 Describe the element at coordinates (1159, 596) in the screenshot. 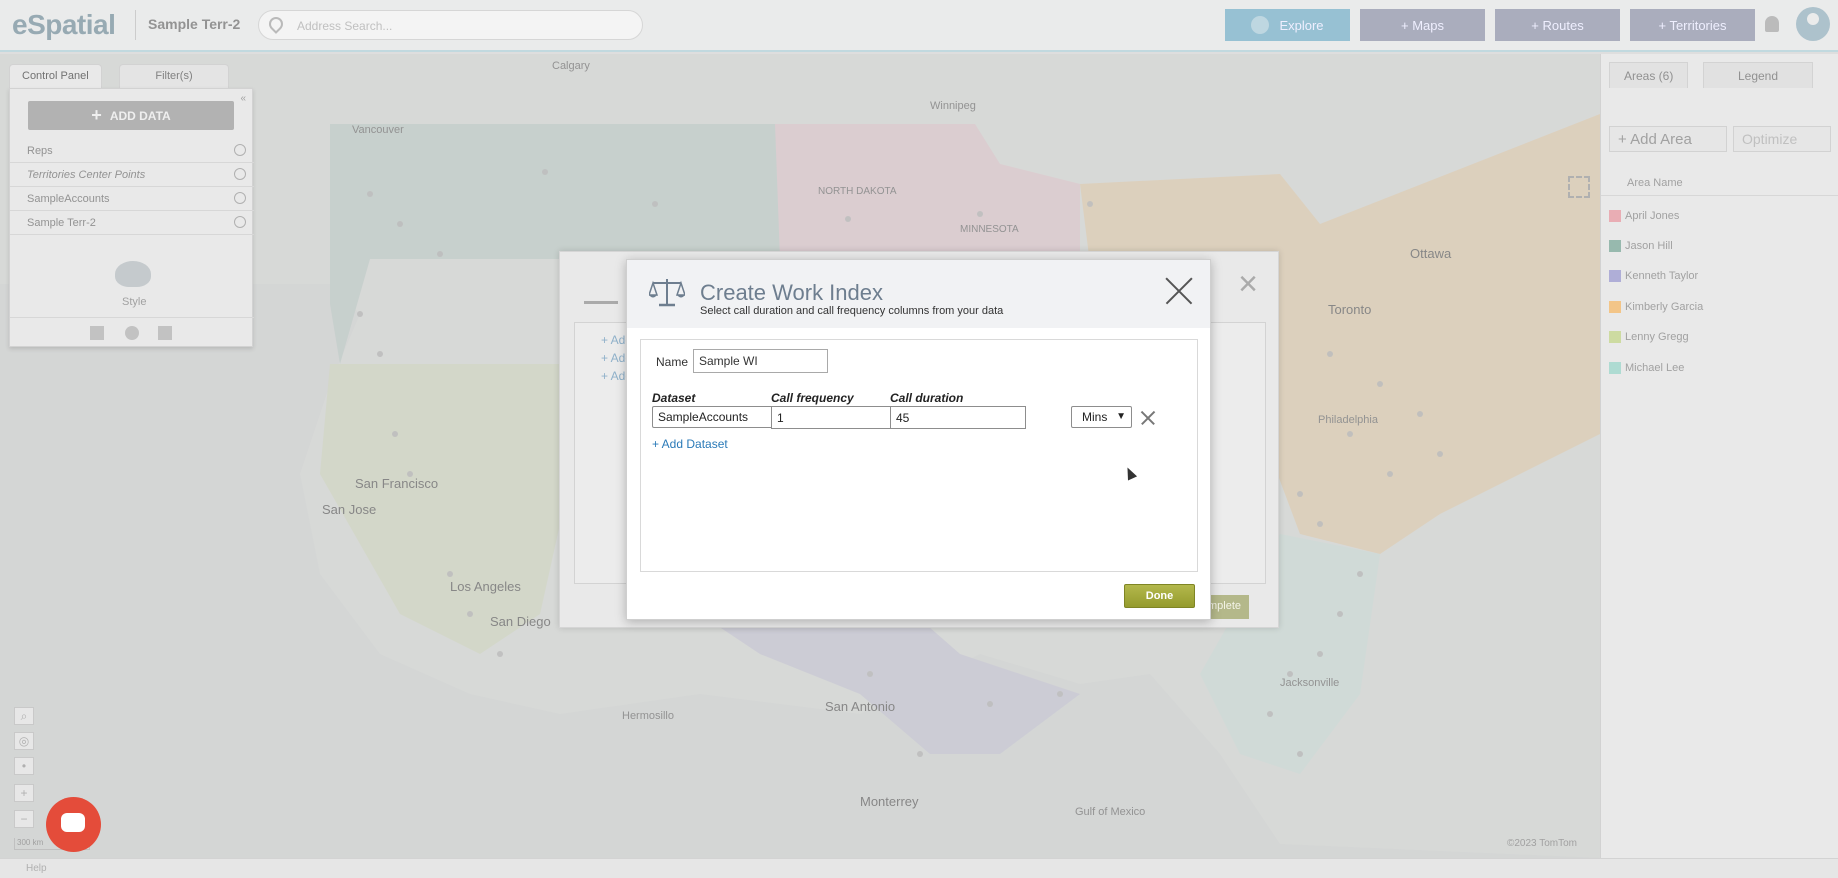

I see `done-button: Done` at that location.